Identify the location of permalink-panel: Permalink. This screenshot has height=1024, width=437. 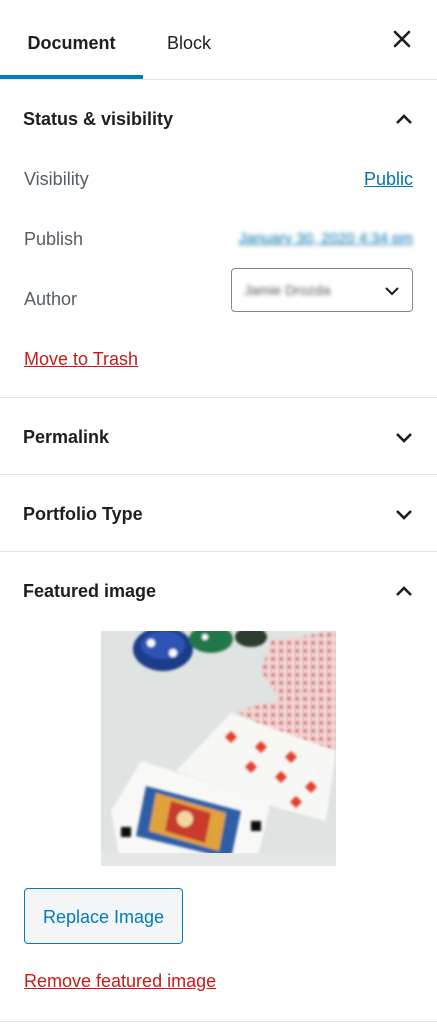
(218, 436).